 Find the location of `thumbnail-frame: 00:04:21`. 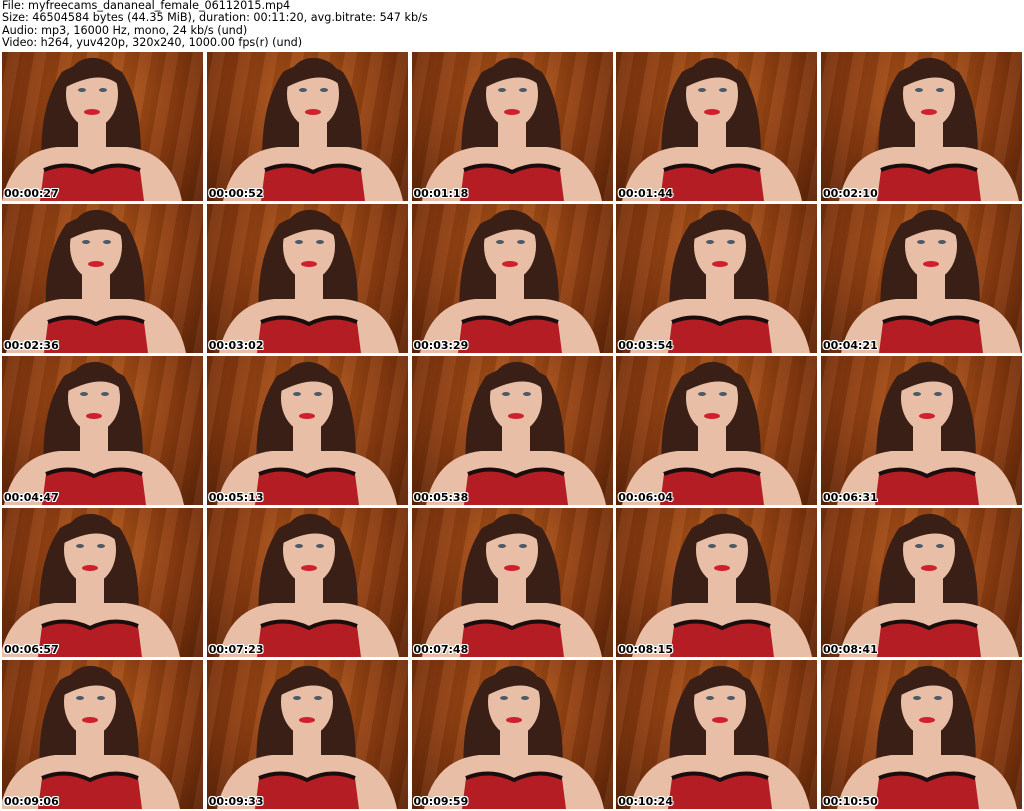

thumbnail-frame: 00:04:21 is located at coordinates (921, 278).